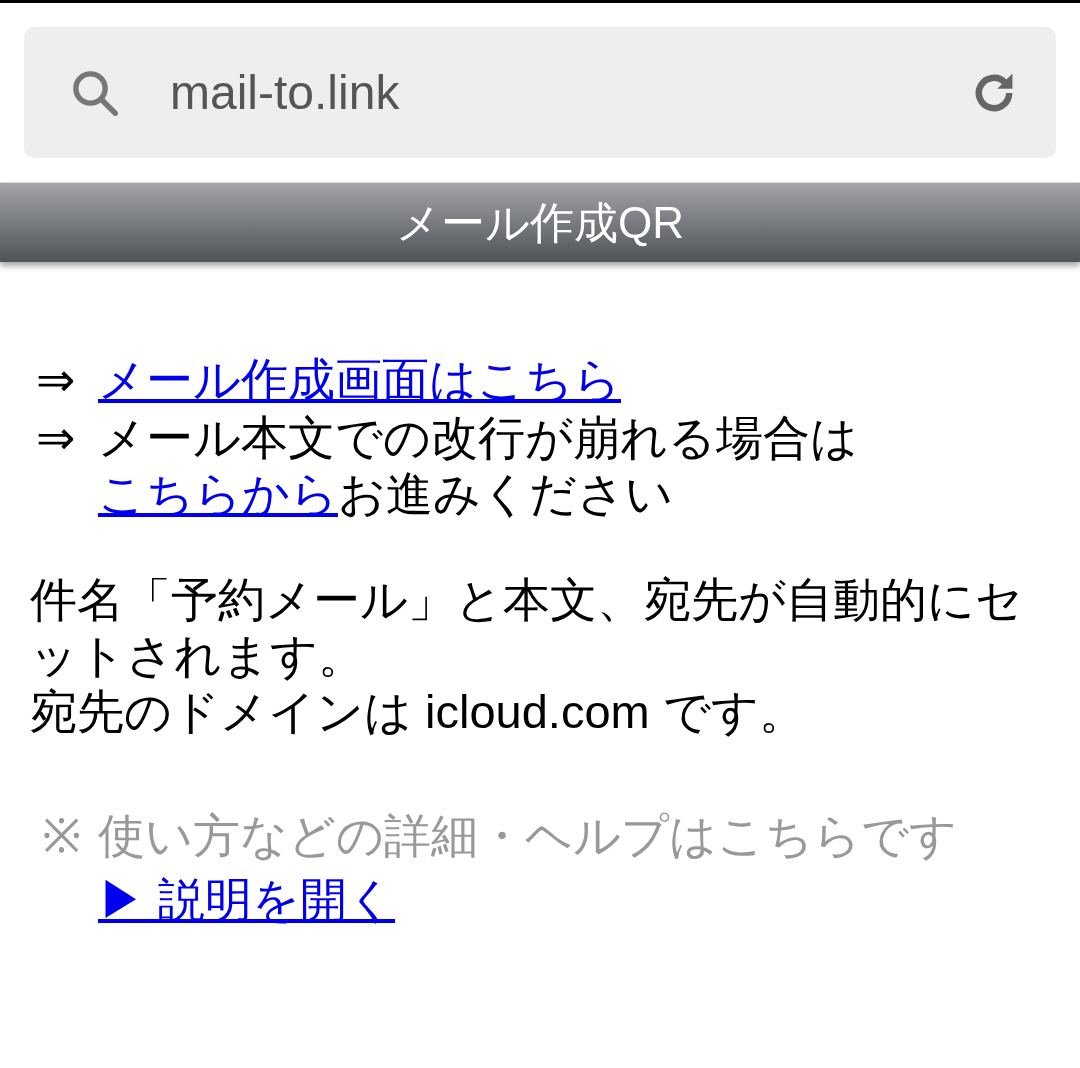 This screenshot has height=1068, width=1080. What do you see at coordinates (62, 836) in the screenshot?
I see `note-mark: ※` at bounding box center [62, 836].